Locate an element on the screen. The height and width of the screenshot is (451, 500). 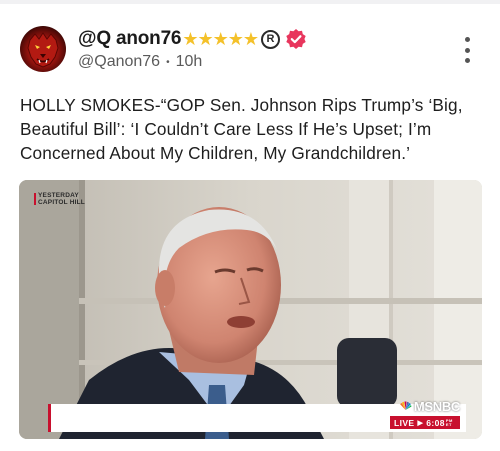
peacock-icon is located at coordinates (405, 405).